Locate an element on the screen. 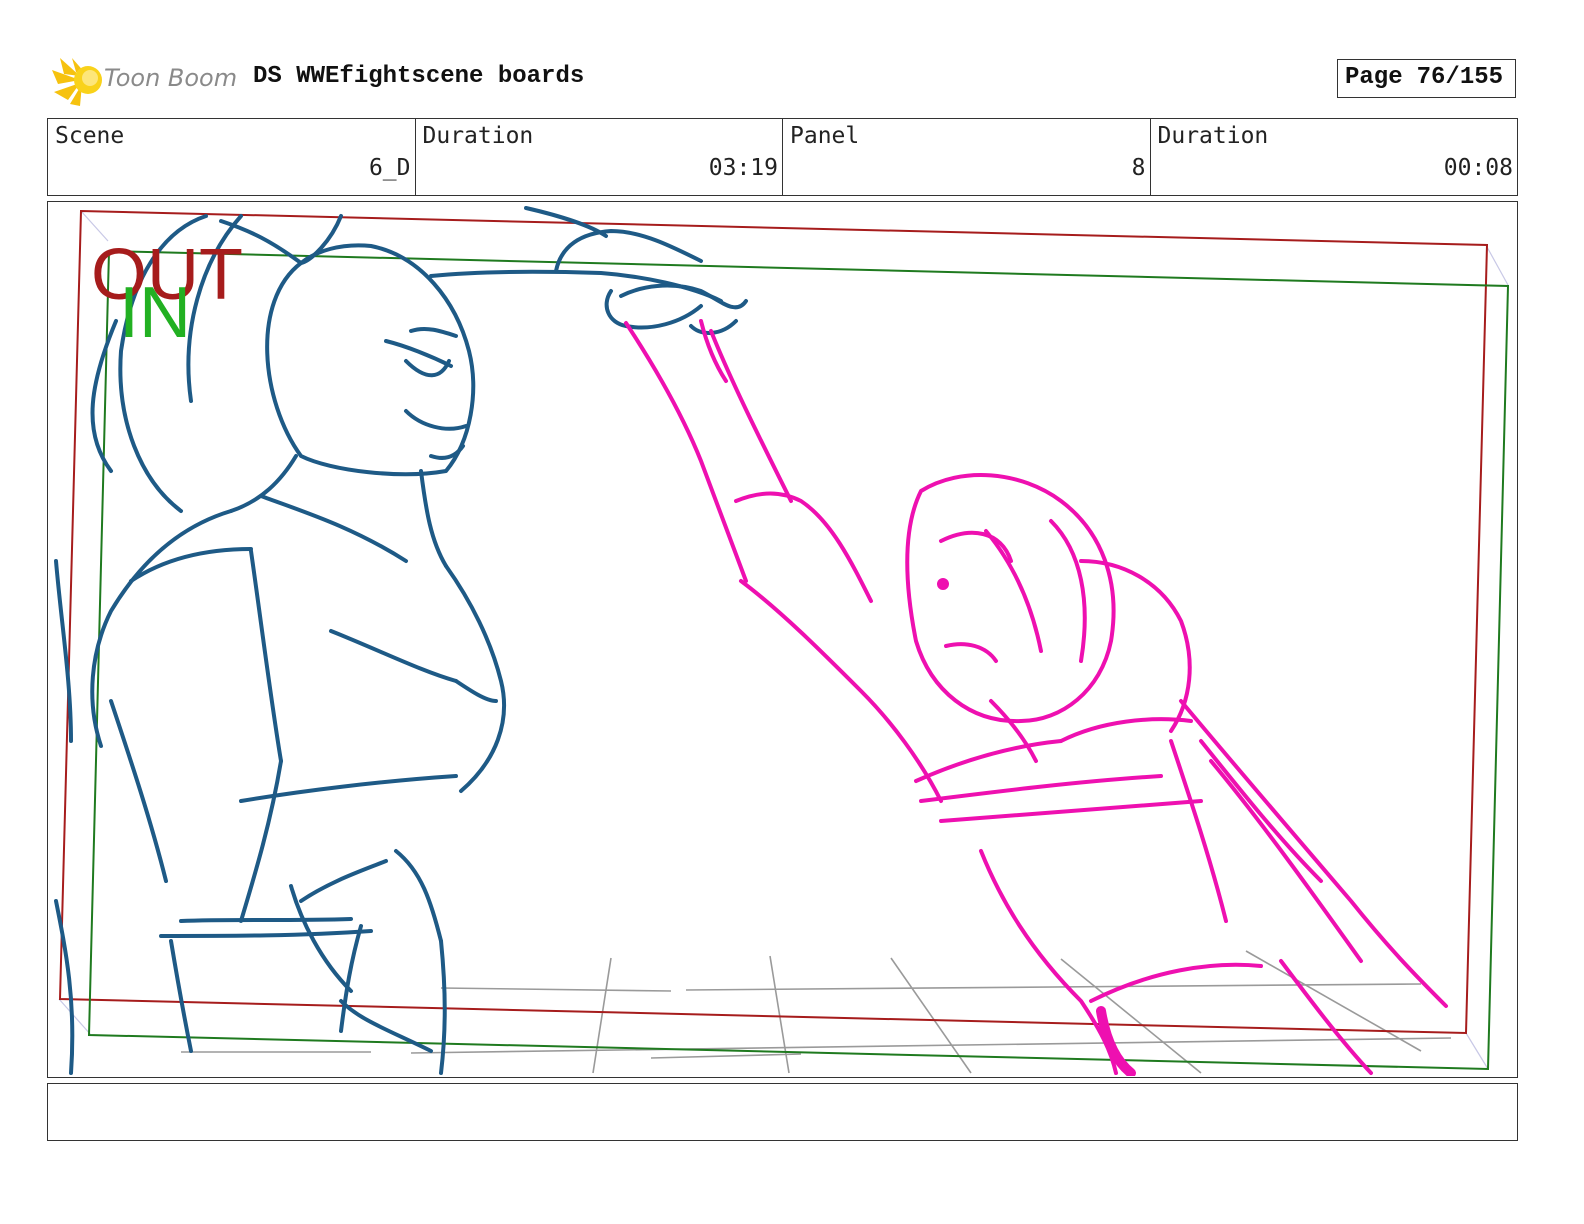  panel-value: 8 is located at coordinates (1138, 168).